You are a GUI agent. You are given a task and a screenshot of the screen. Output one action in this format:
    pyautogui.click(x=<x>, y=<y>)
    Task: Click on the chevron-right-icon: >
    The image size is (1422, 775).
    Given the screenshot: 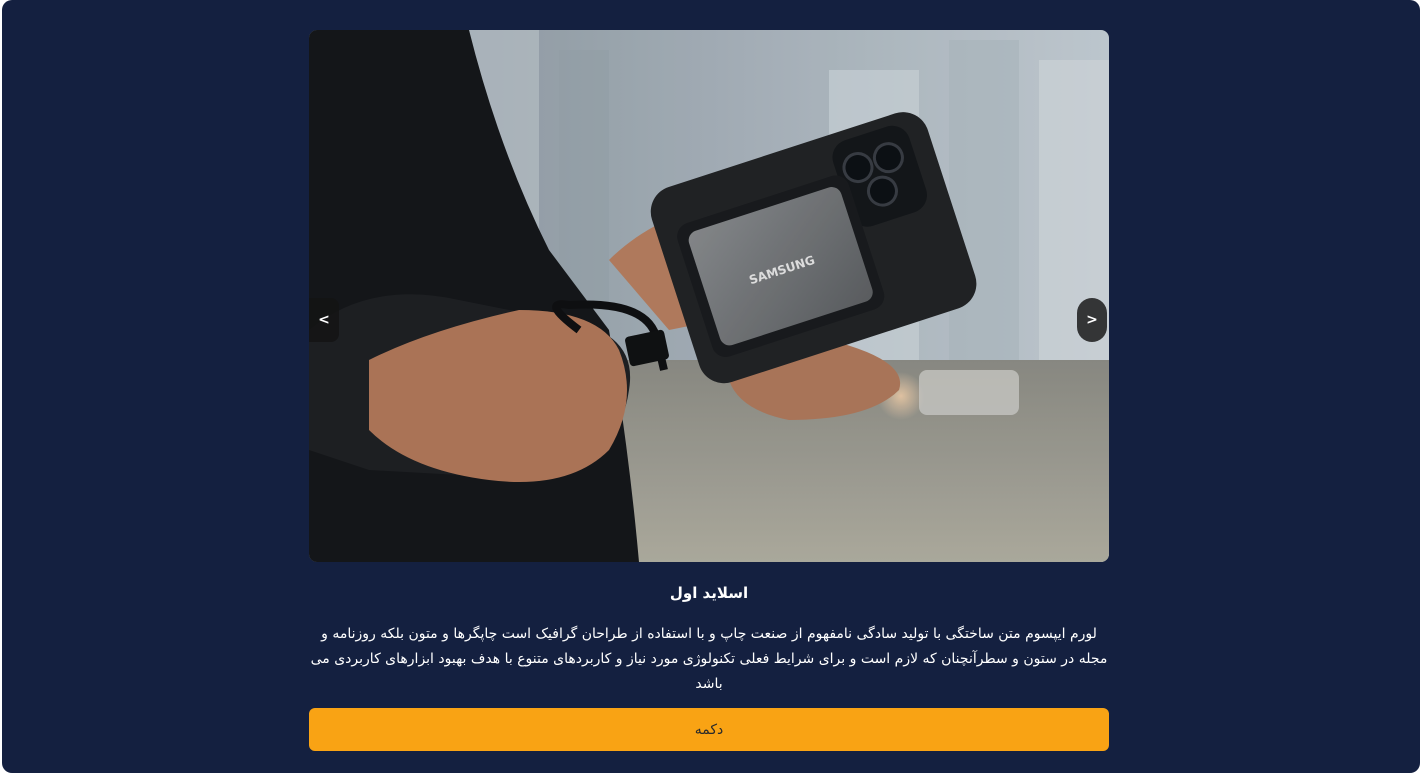 What is the action you would take?
    pyautogui.click(x=1092, y=320)
    